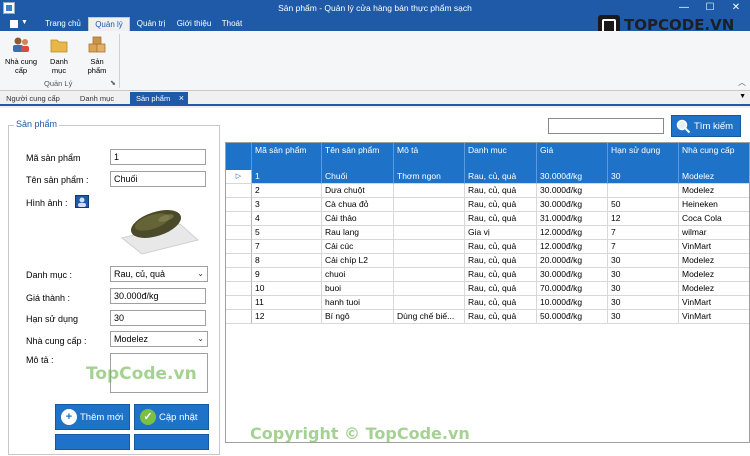 The image size is (750, 456). What do you see at coordinates (684, 8) in the screenshot?
I see `minimize-button: —` at bounding box center [684, 8].